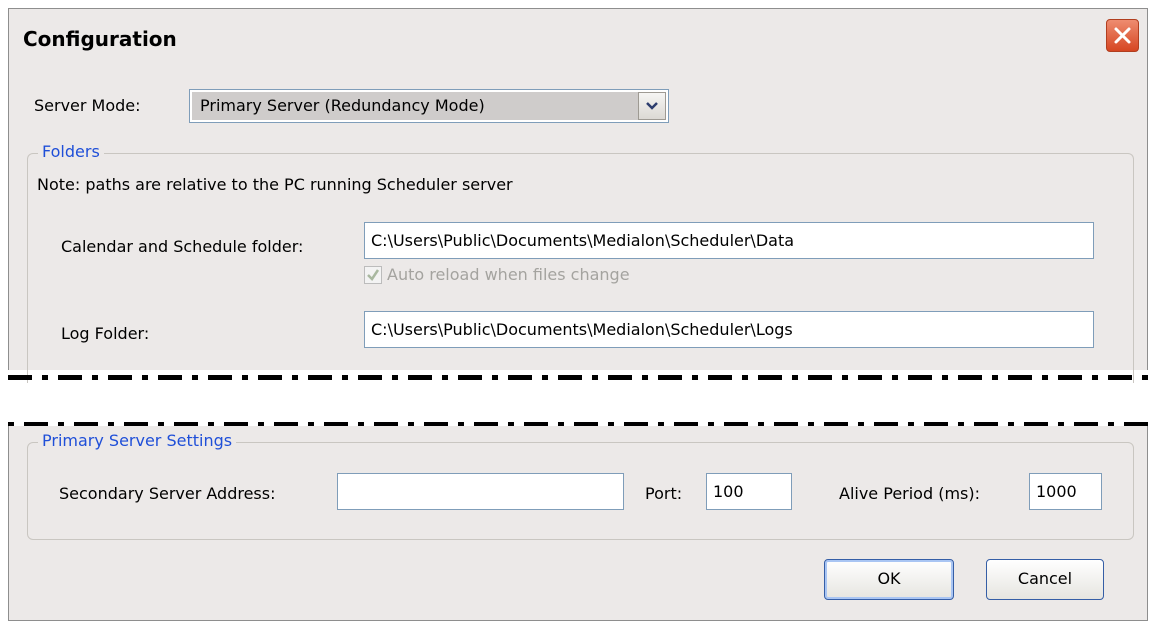 This screenshot has height=621, width=1155. What do you see at coordinates (910, 493) in the screenshot?
I see `alive-period-label: Alive Period (ms):` at bounding box center [910, 493].